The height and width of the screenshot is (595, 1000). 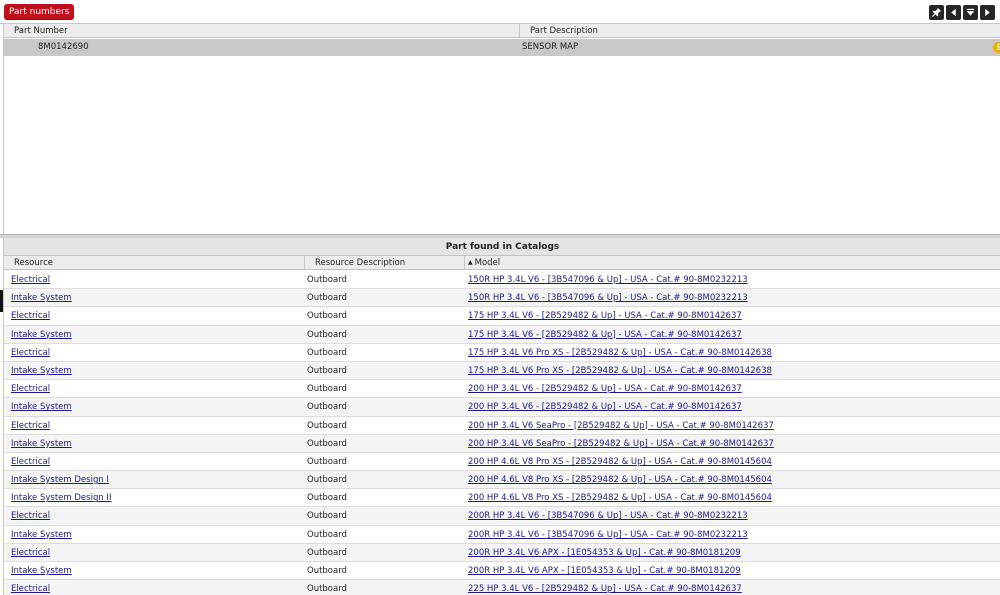 What do you see at coordinates (502, 47) in the screenshot?
I see `part-row-selected: 8M0142690 SENSOR MAP i` at bounding box center [502, 47].